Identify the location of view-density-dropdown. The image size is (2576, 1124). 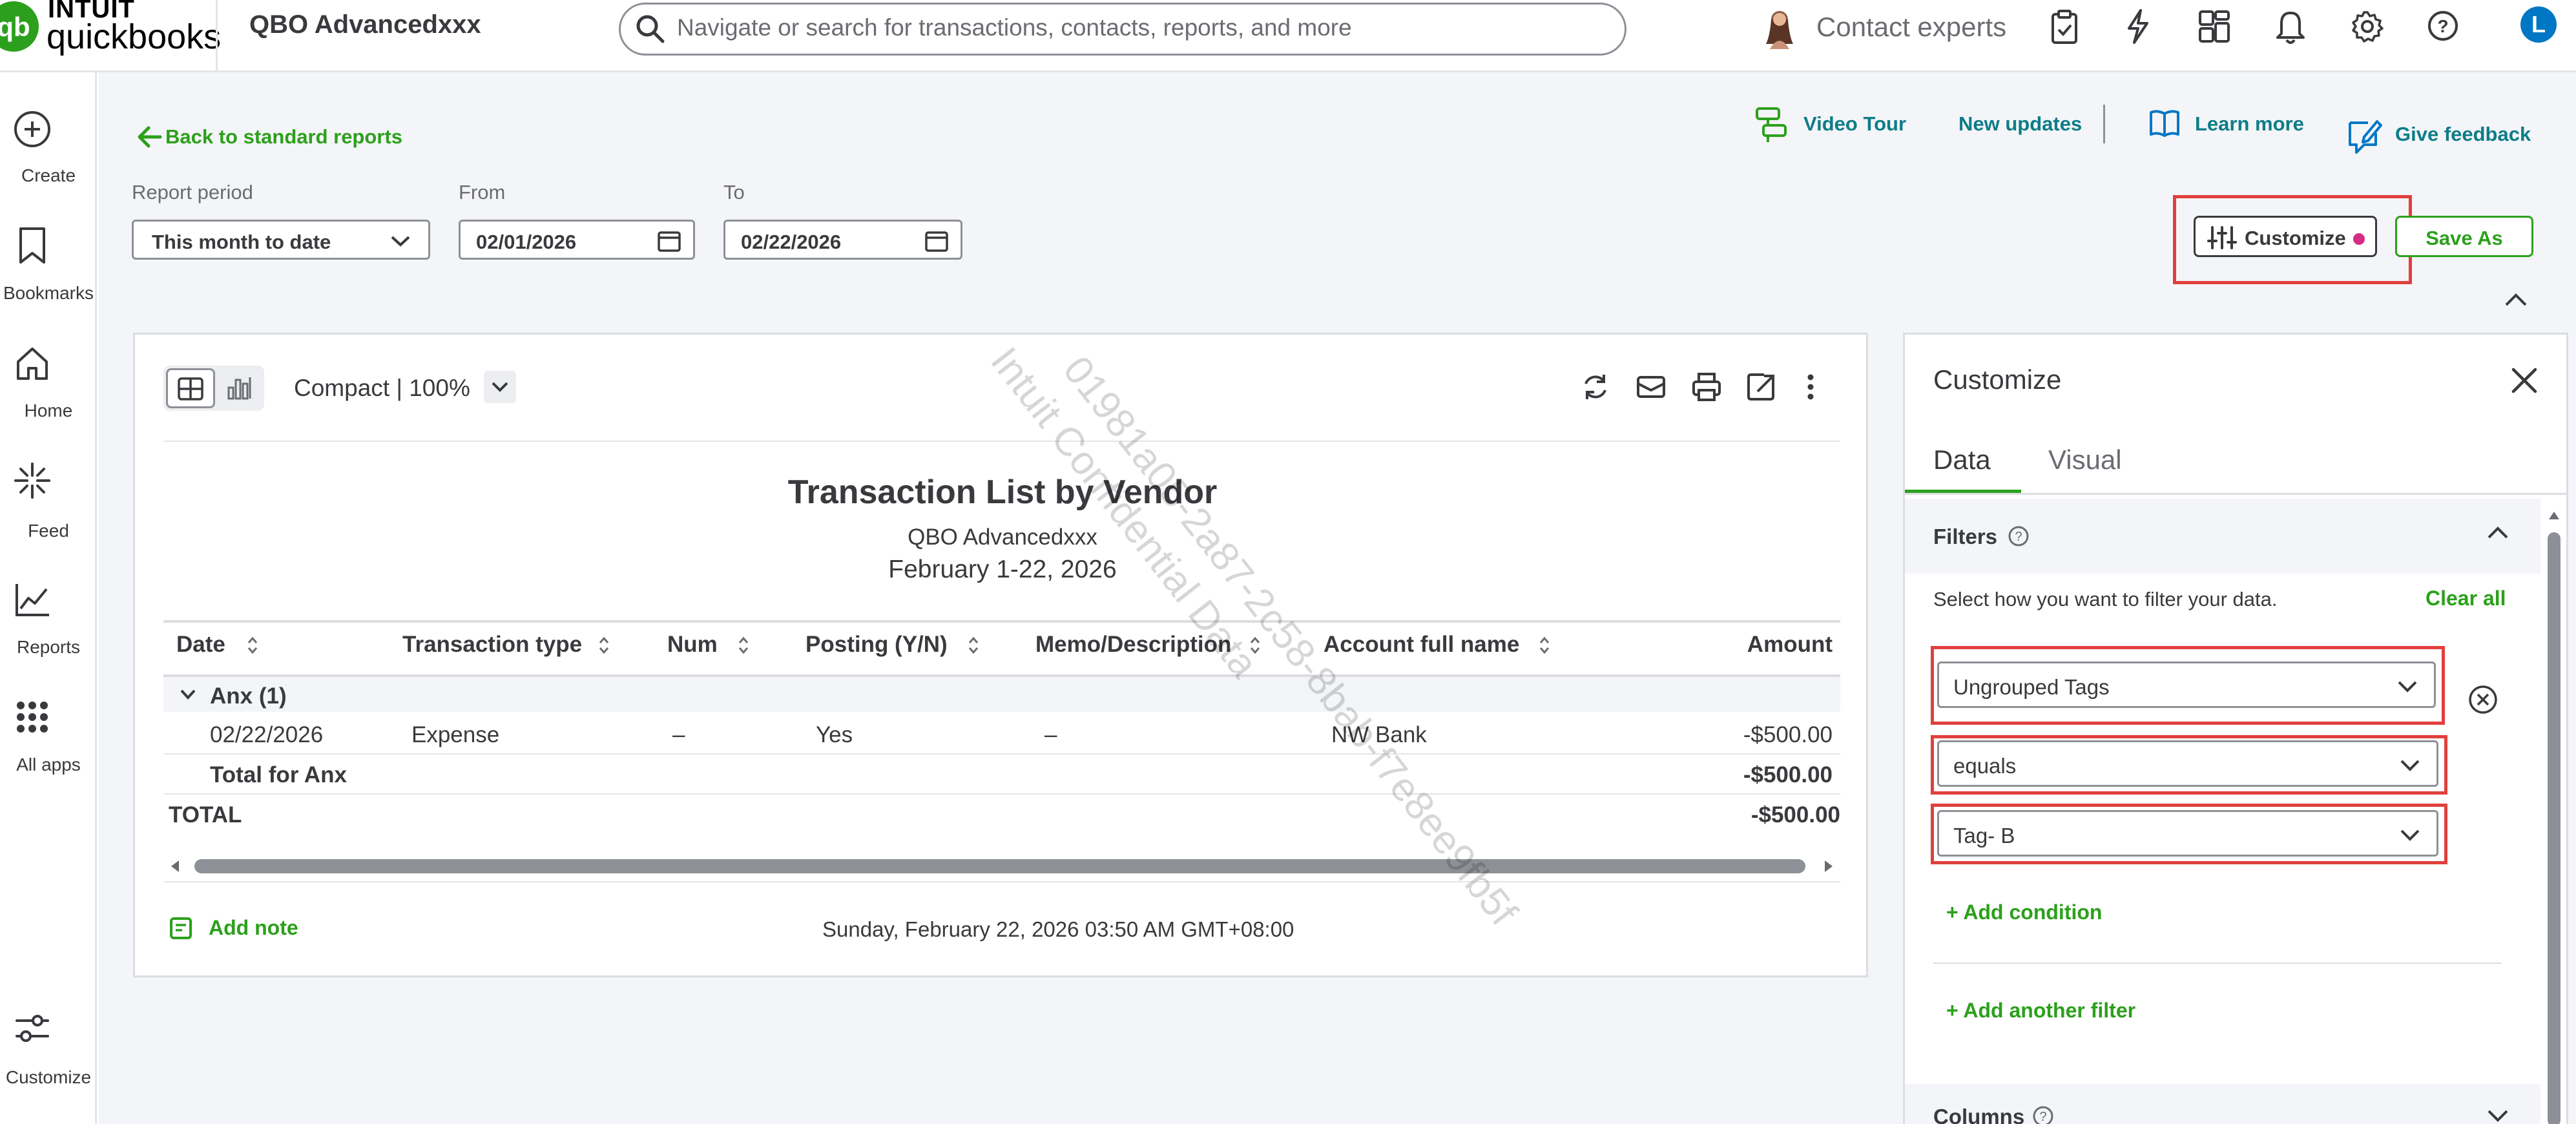
(500, 387).